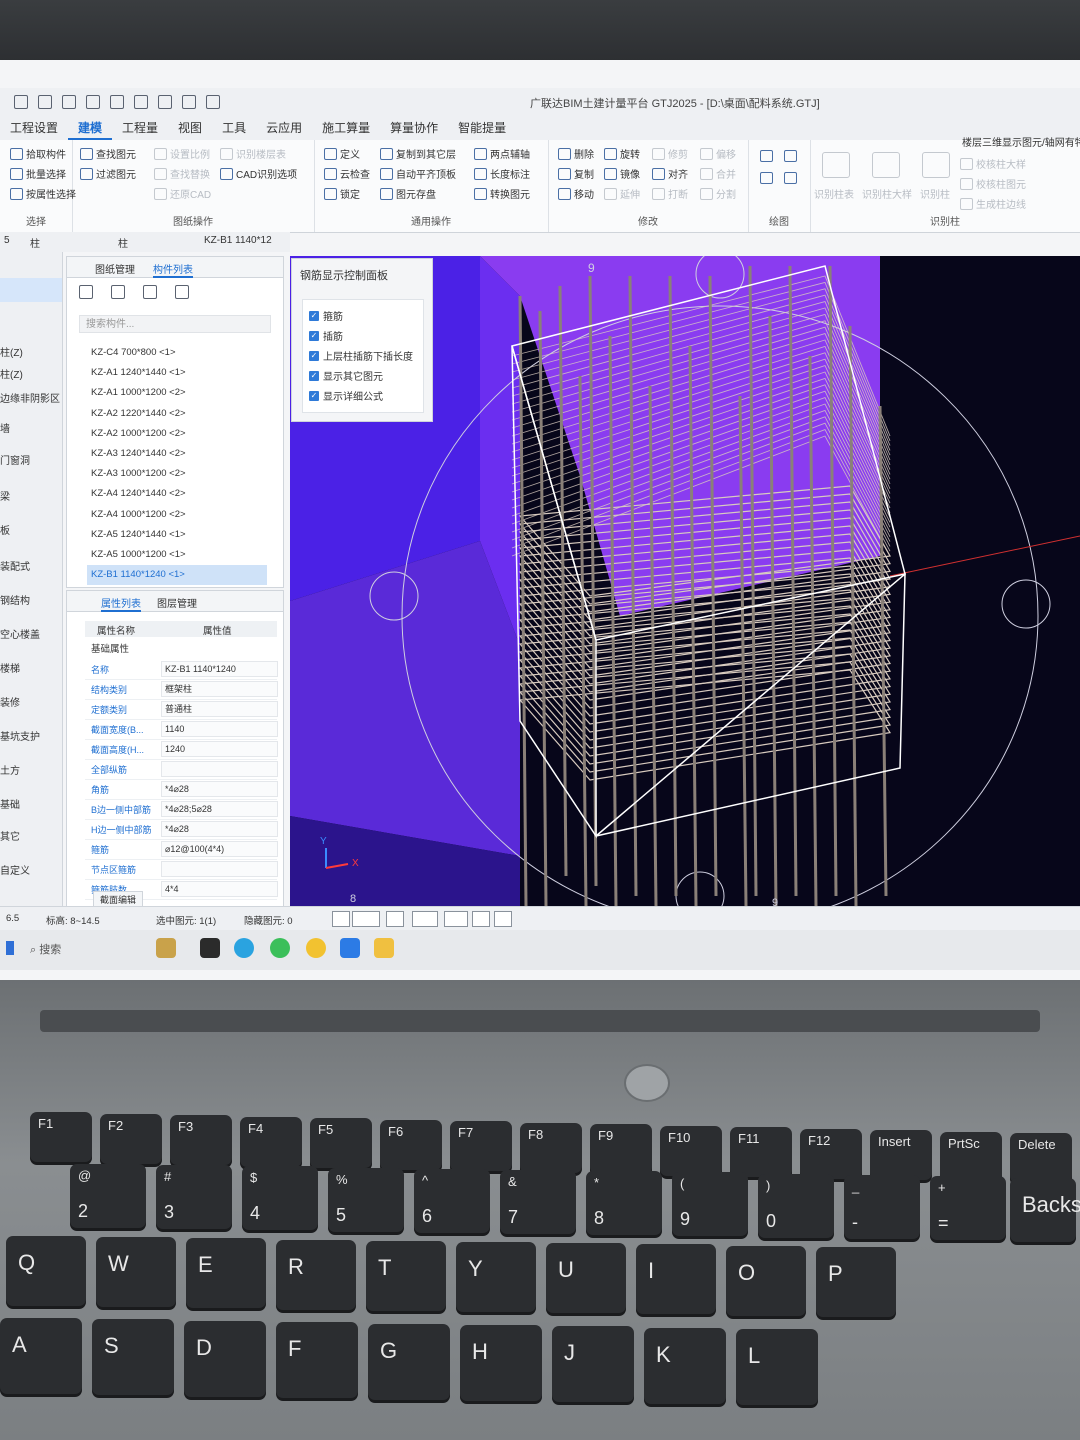 The width and height of the screenshot is (1080, 1440). I want to click on check-column-detail-button: 校核柱大样, so click(993, 163).